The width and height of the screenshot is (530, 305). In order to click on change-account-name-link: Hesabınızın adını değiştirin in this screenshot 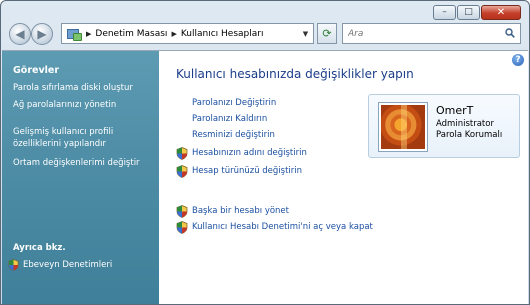, I will do `click(241, 153)`.